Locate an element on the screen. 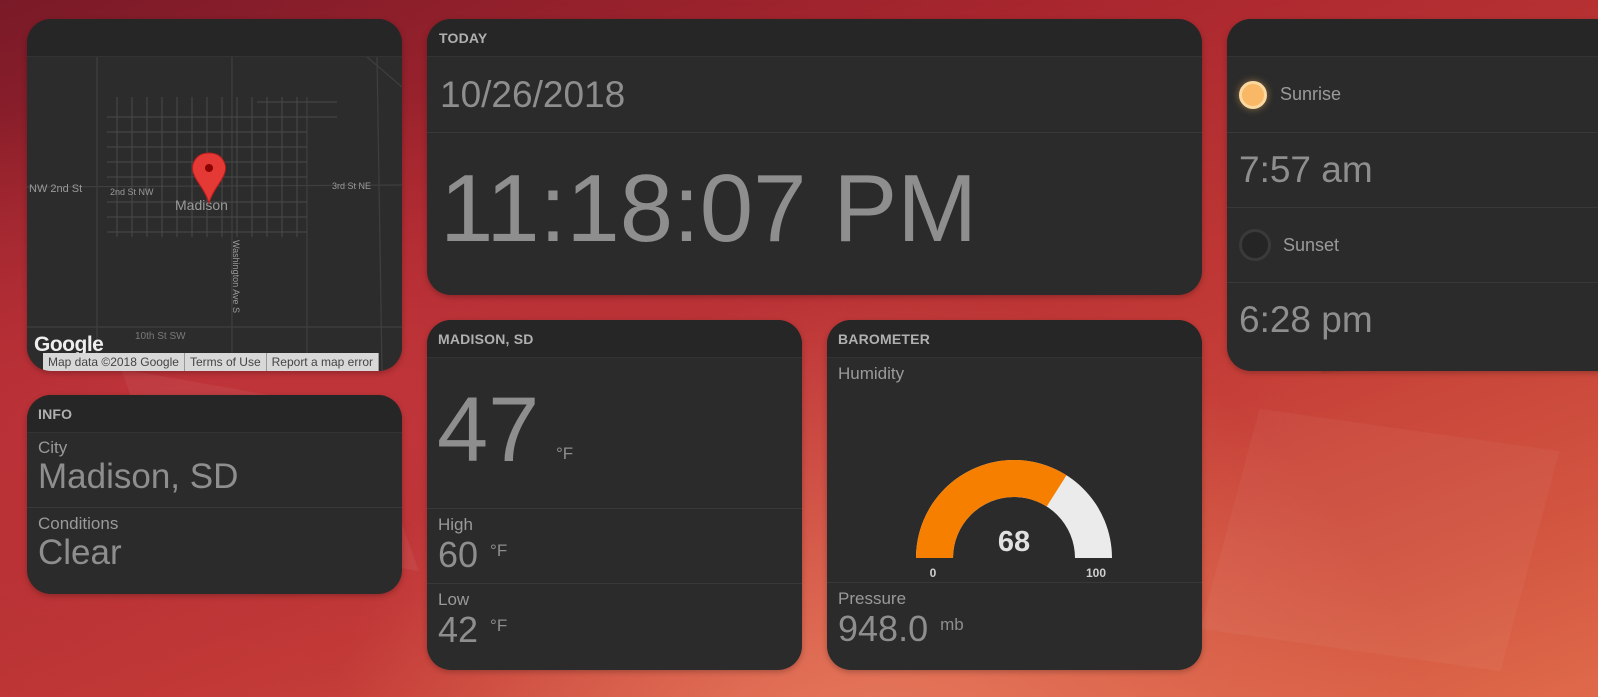 The height and width of the screenshot is (697, 1598). map-data-link: Map data ©2018 Google is located at coordinates (114, 362).